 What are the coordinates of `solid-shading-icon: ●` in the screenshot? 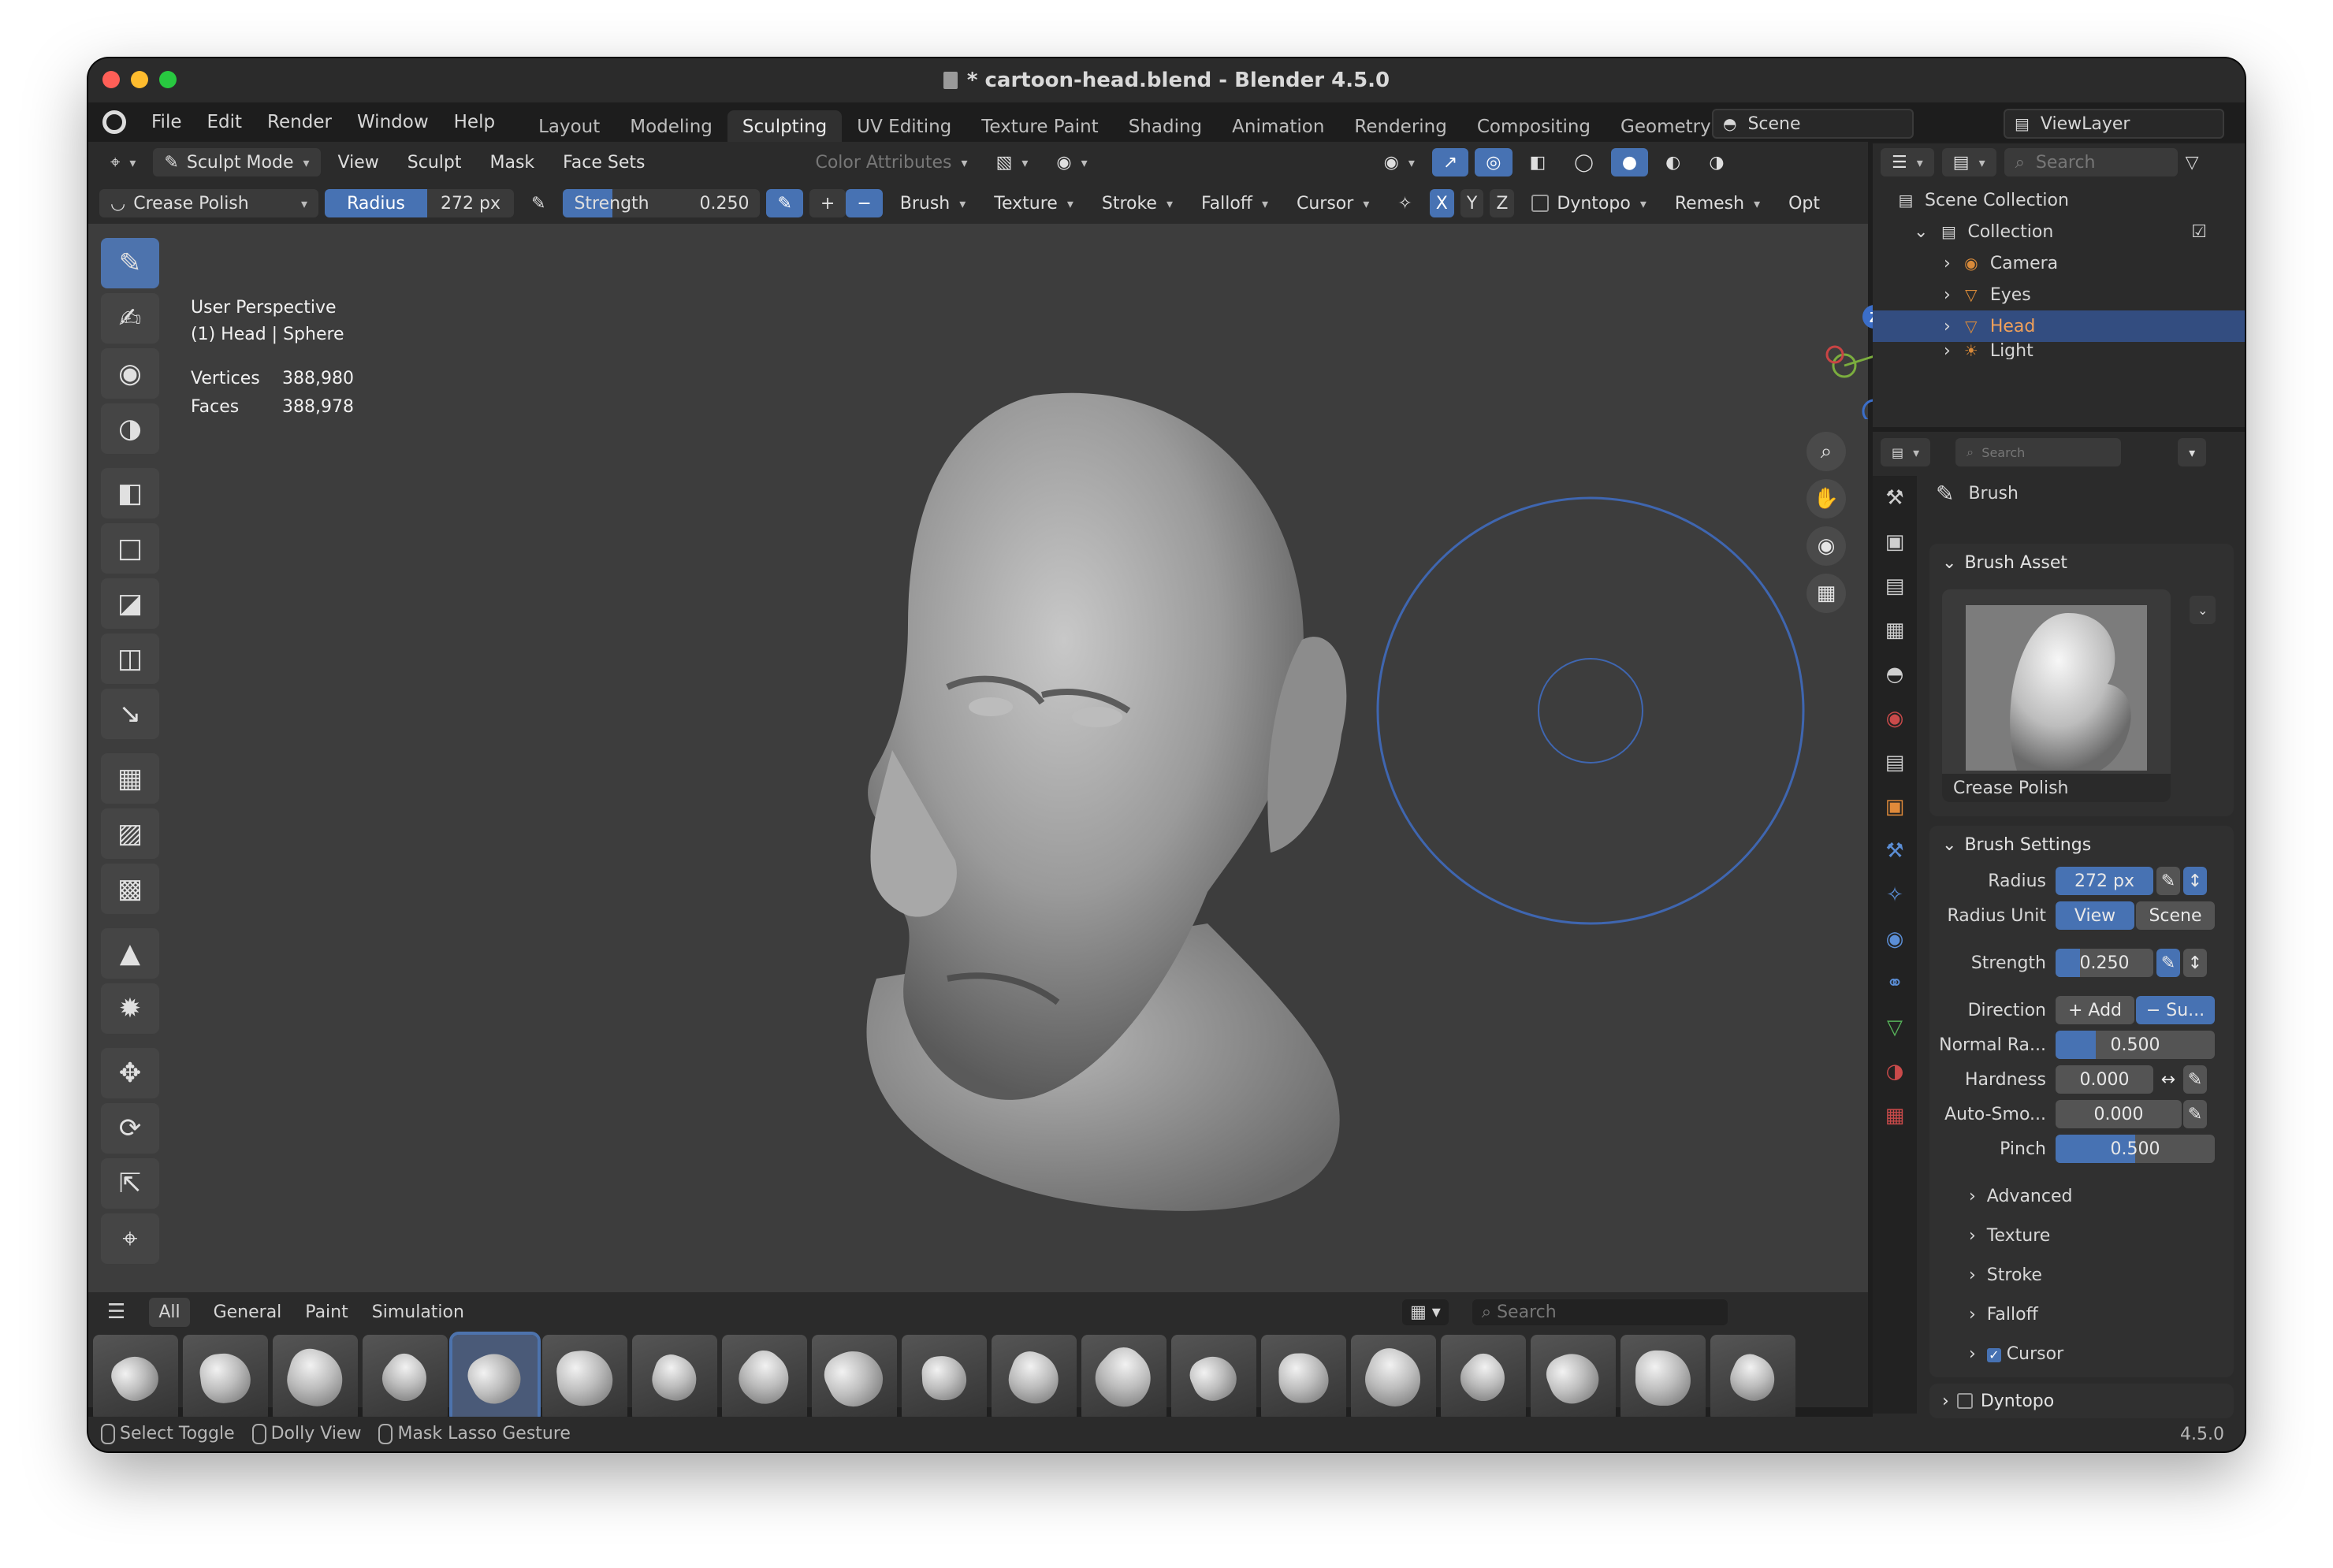 It's located at (1630, 162).